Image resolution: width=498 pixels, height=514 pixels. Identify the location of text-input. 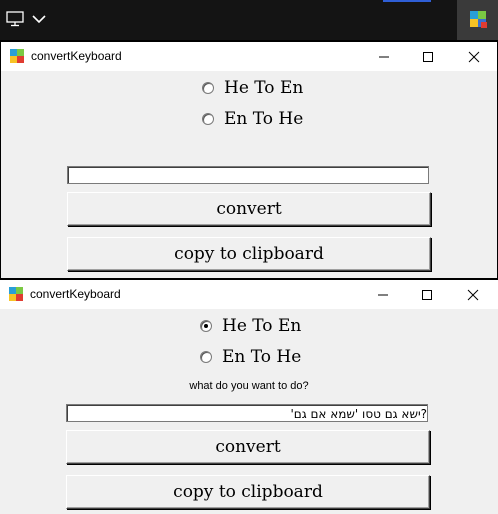
(248, 175).